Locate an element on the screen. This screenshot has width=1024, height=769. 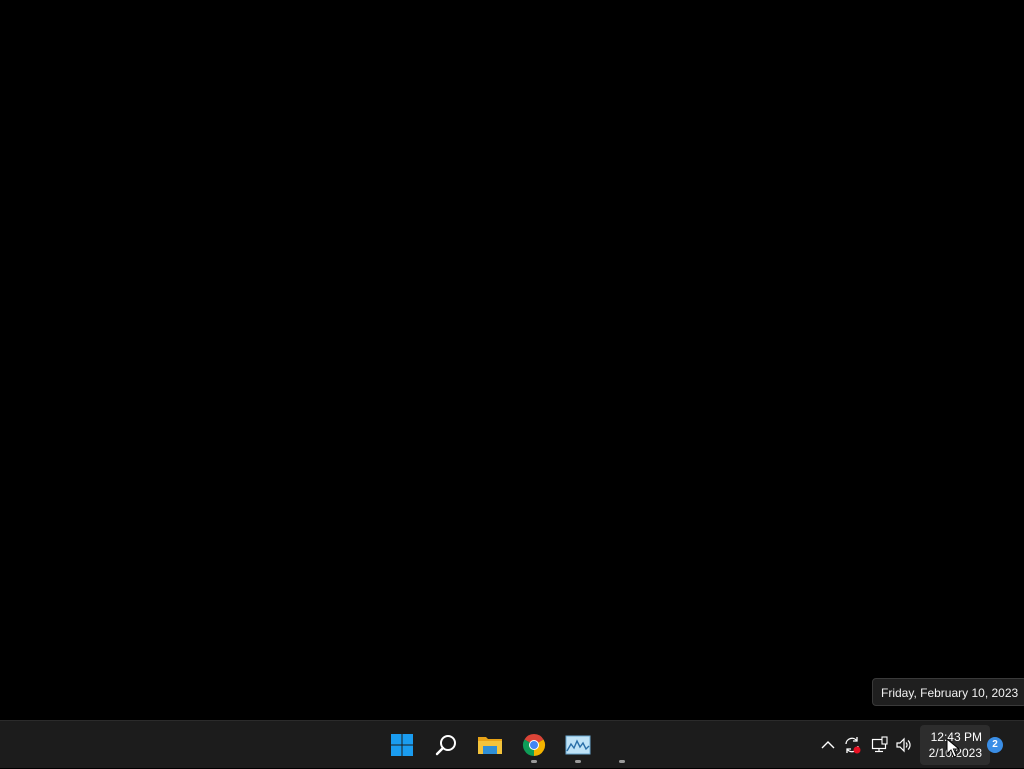
search-icon is located at coordinates (445, 745).